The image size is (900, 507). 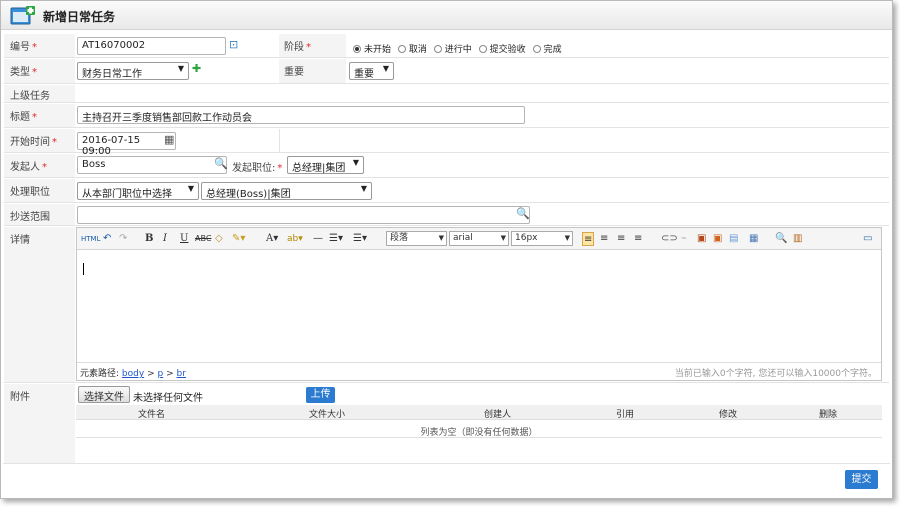 I want to click on align-left-icon: ≡, so click(x=588, y=239).